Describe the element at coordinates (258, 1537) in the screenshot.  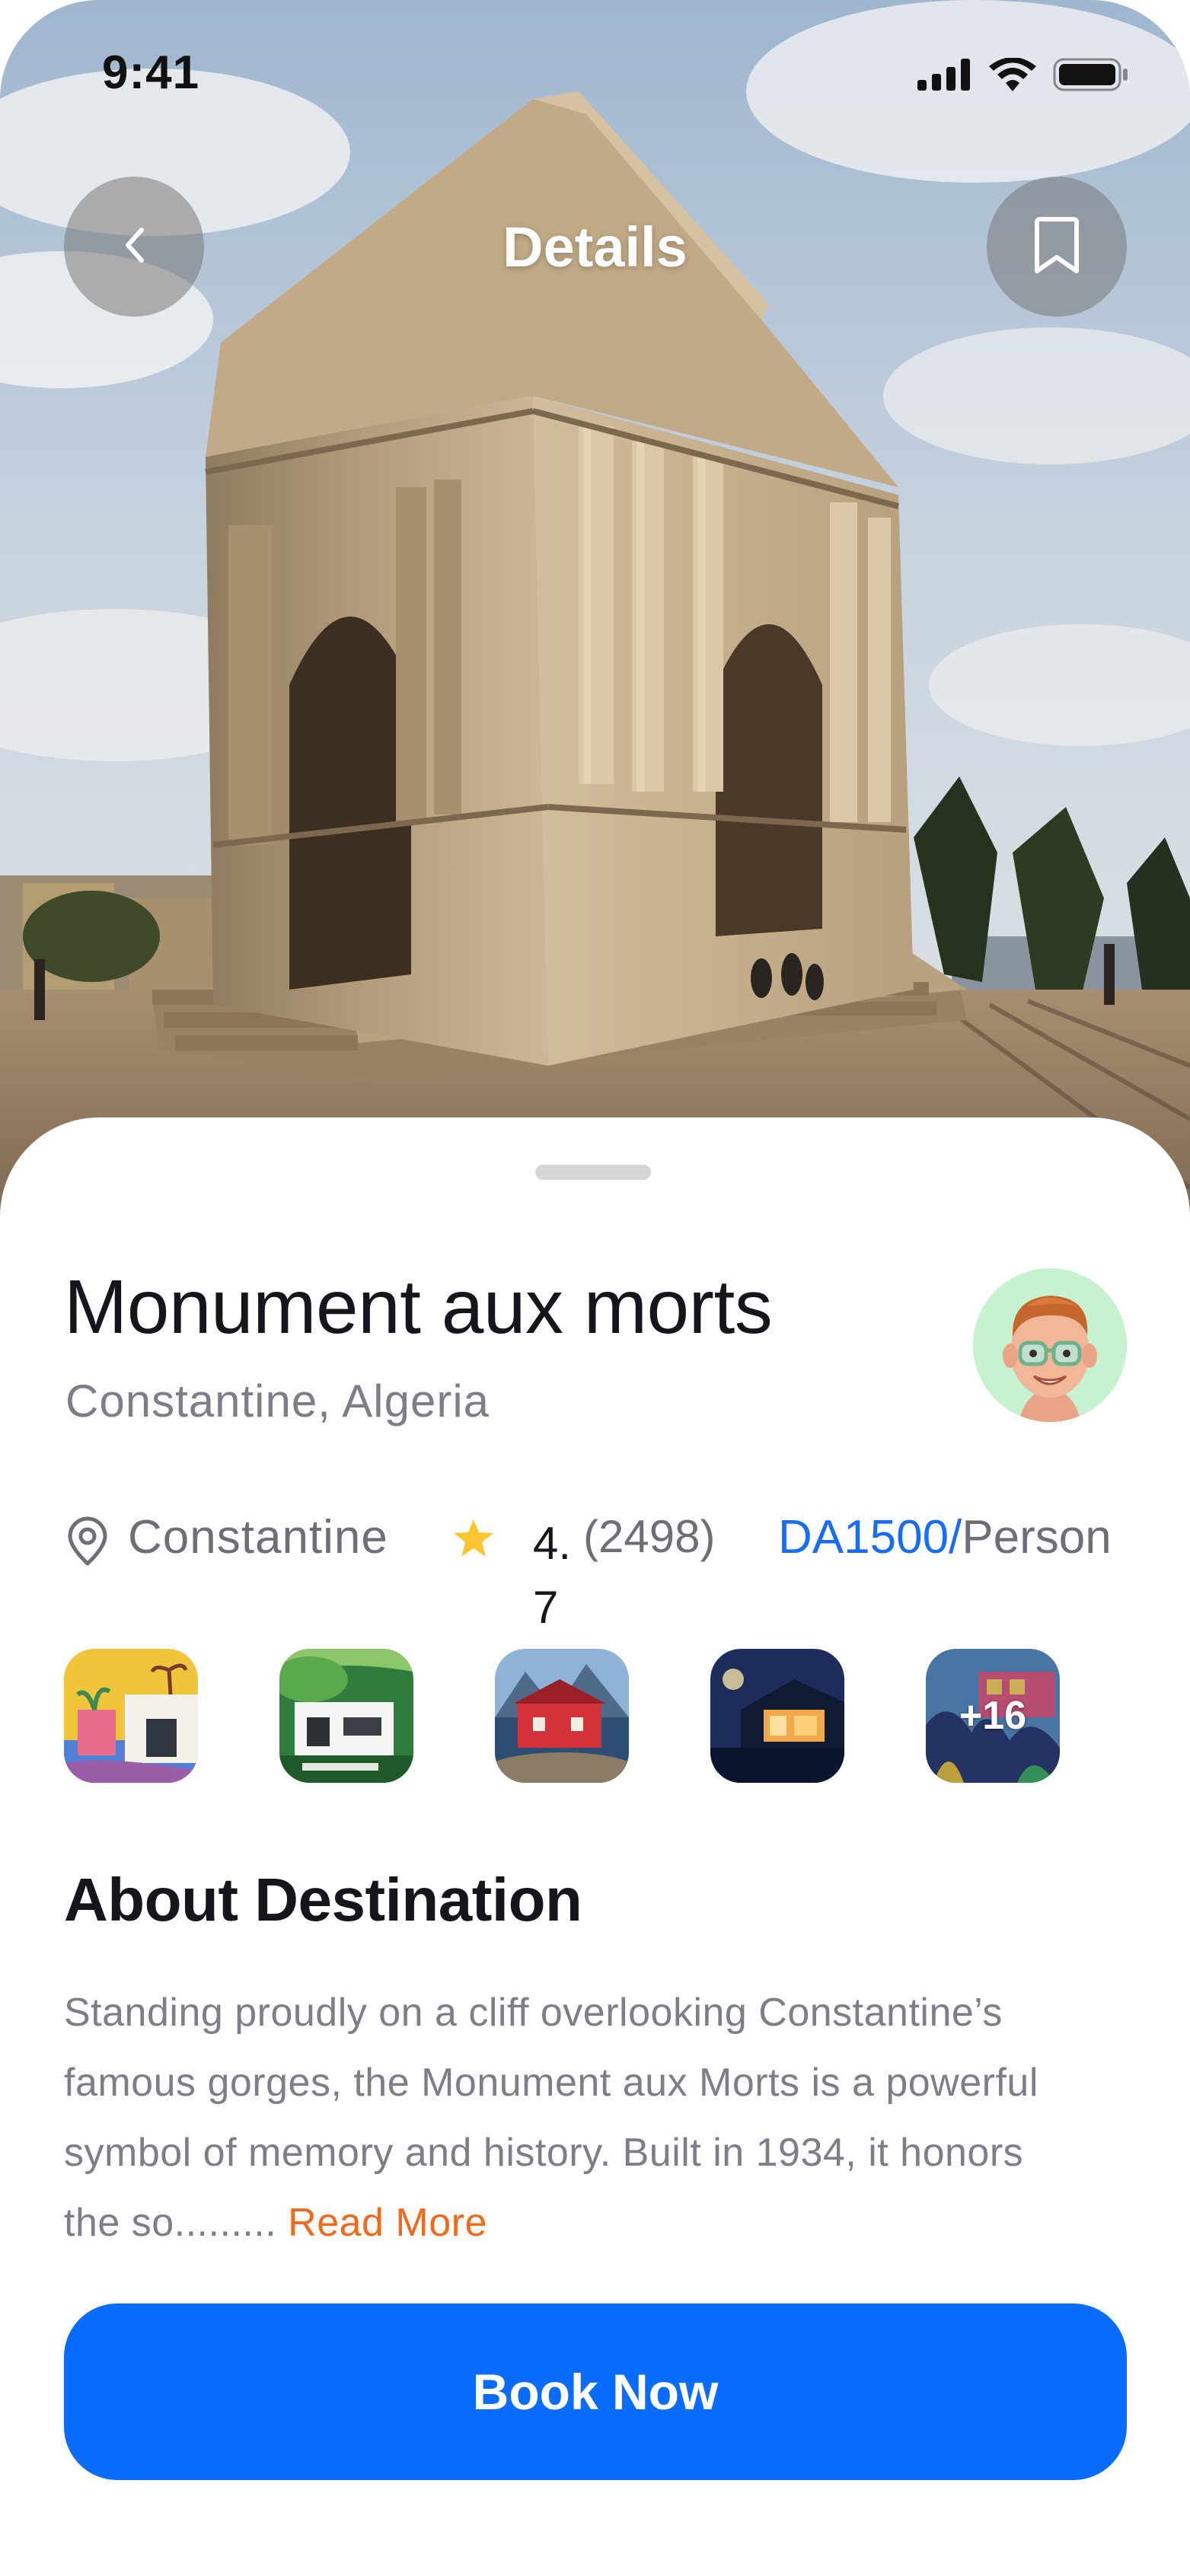
I see `location-label: Constantine` at that location.